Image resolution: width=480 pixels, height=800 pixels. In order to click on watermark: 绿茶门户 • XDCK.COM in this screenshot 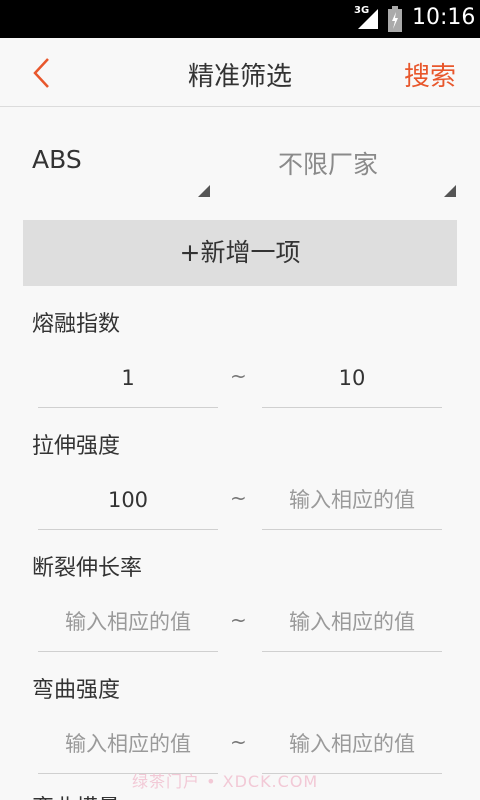, I will do `click(225, 781)`.